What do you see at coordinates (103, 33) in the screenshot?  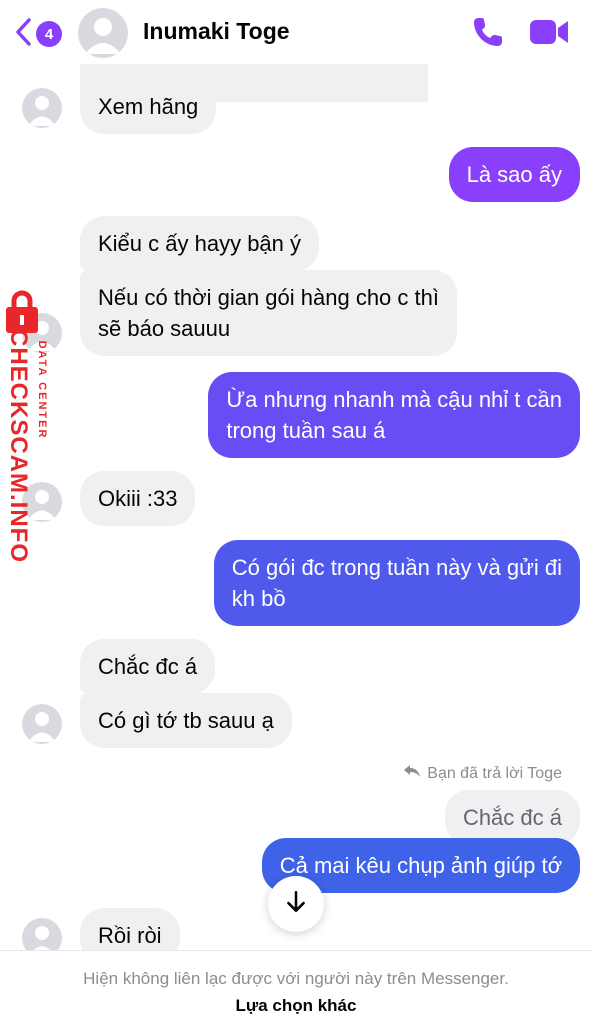 I see `contact-avatar` at bounding box center [103, 33].